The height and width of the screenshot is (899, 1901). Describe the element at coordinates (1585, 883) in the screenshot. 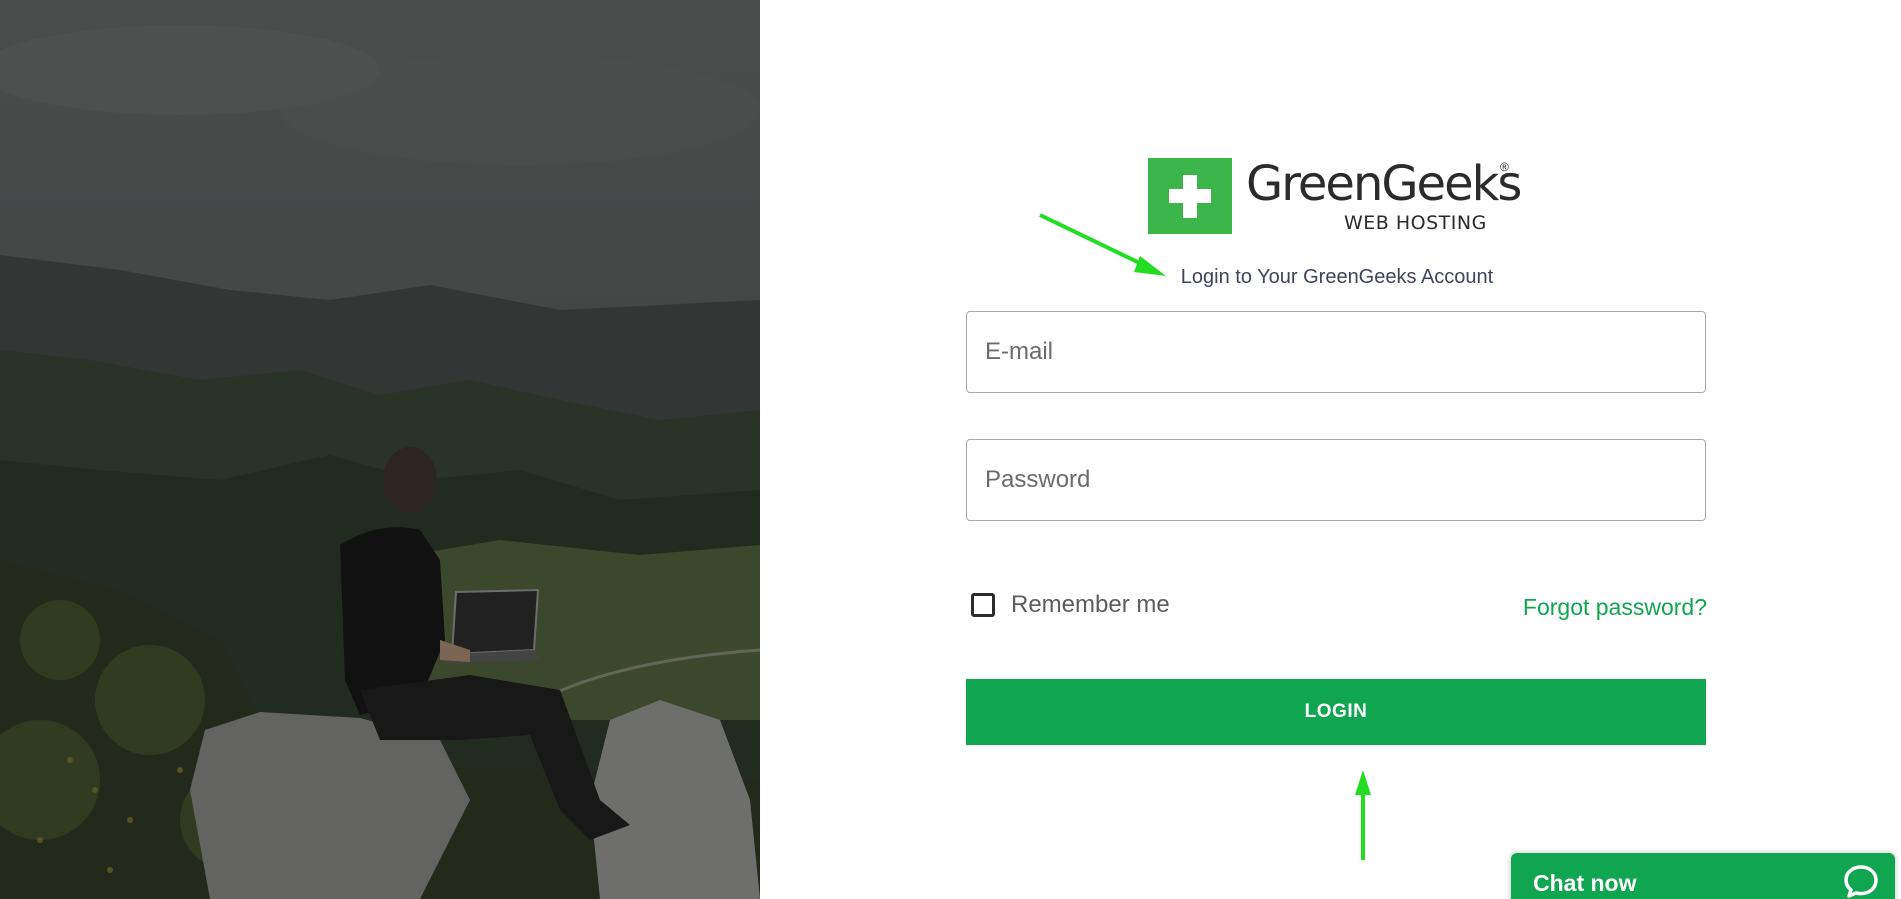

I see `chat-now-label: Chat now` at that location.